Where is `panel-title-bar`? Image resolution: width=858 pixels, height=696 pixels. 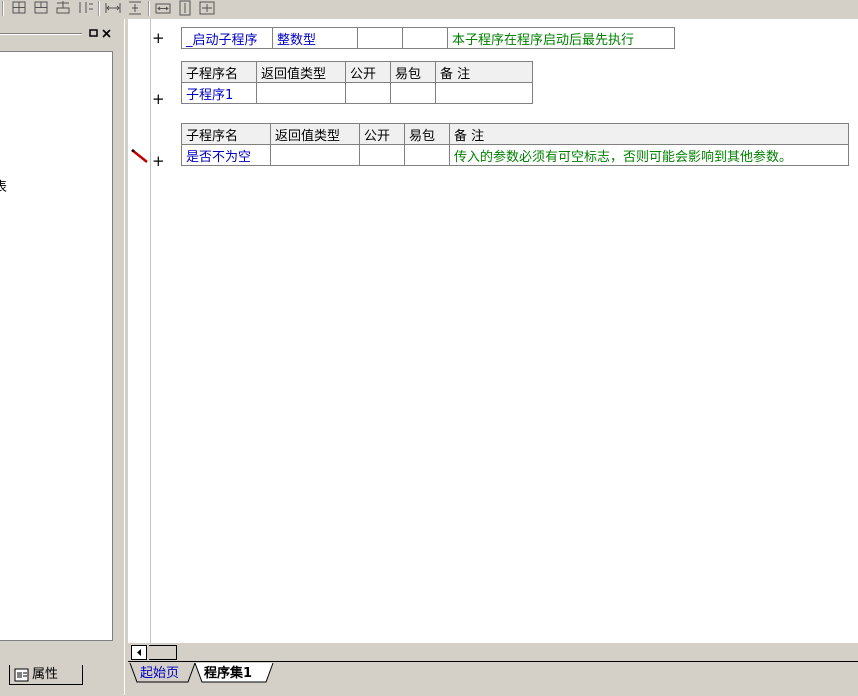 panel-title-bar is located at coordinates (59, 33).